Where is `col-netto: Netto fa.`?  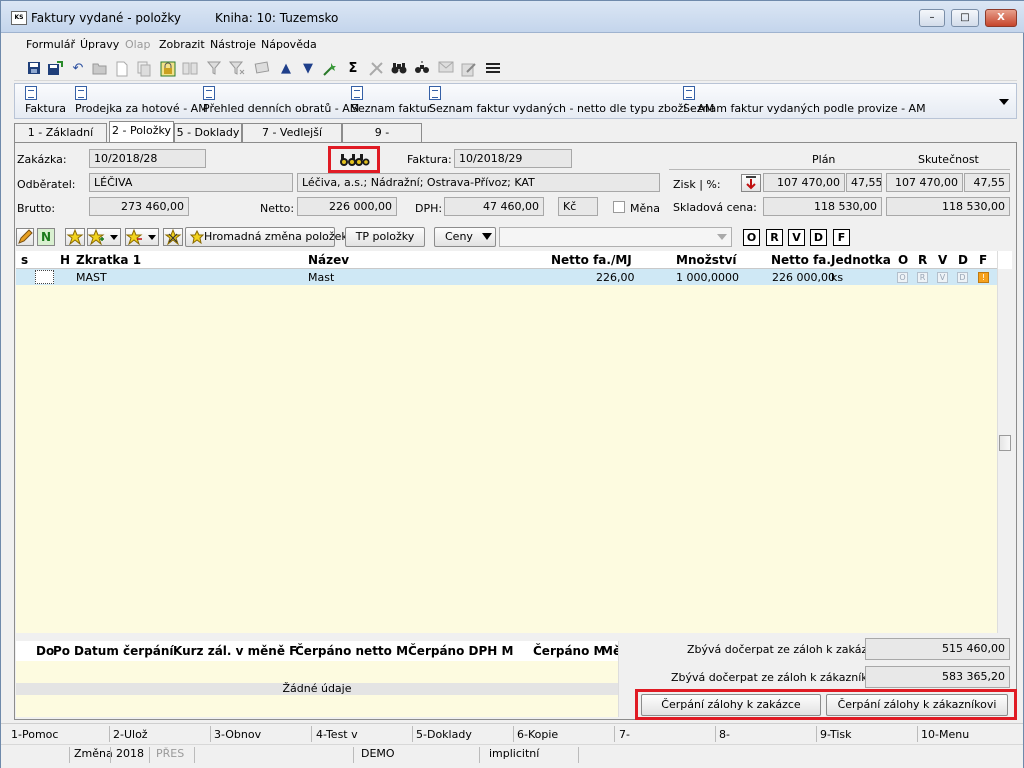 col-netto: Netto fa. is located at coordinates (801, 260).